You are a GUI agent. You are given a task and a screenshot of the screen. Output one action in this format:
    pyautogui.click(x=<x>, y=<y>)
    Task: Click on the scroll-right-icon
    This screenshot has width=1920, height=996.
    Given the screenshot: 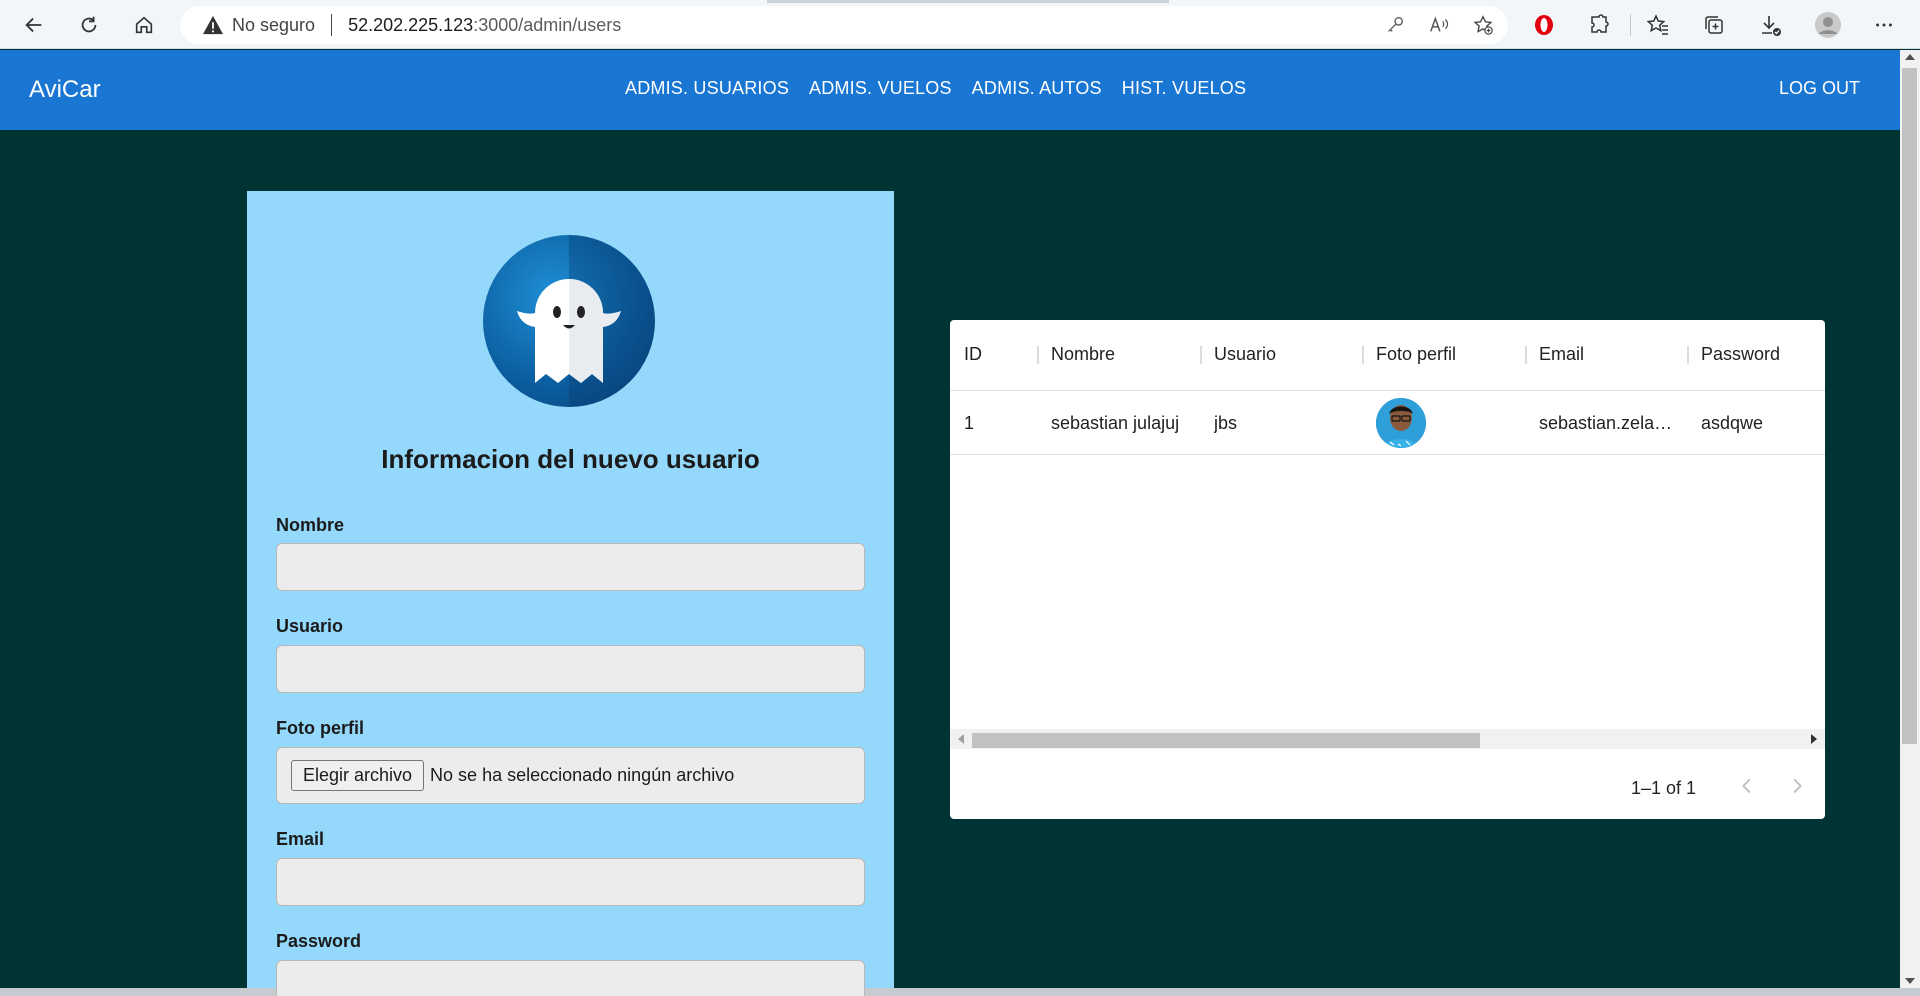 What is the action you would take?
    pyautogui.click(x=1814, y=739)
    